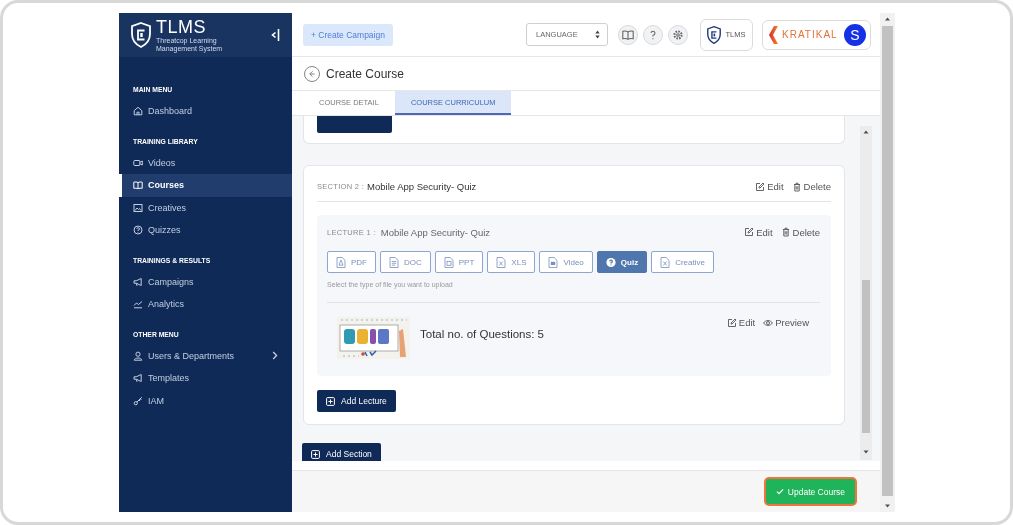 The image size is (1013, 525). Describe the element at coordinates (138, 207) in the screenshot. I see `image-icon` at that location.